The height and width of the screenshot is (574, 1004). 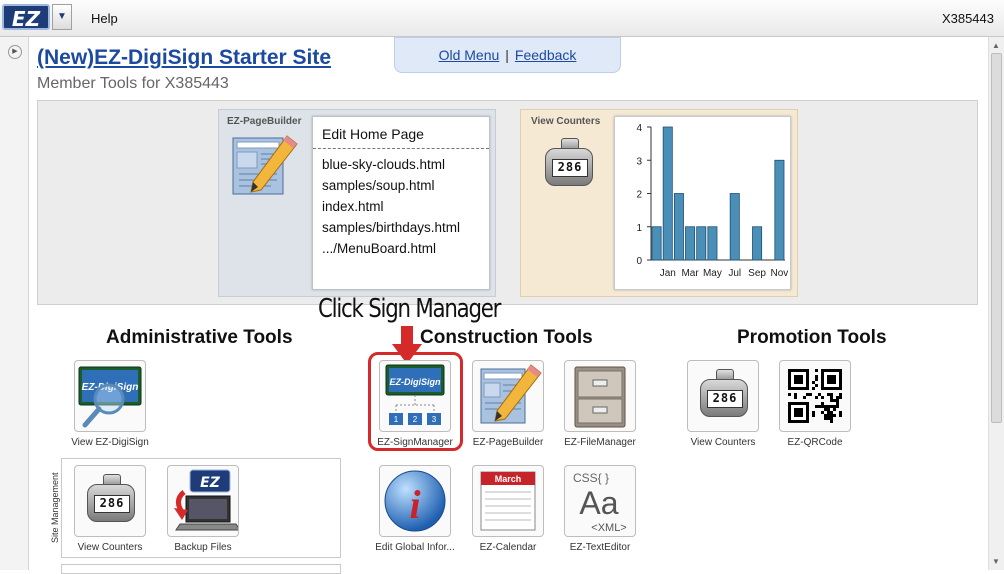 What do you see at coordinates (780, 273) in the screenshot?
I see `x-tick-label: Nov` at bounding box center [780, 273].